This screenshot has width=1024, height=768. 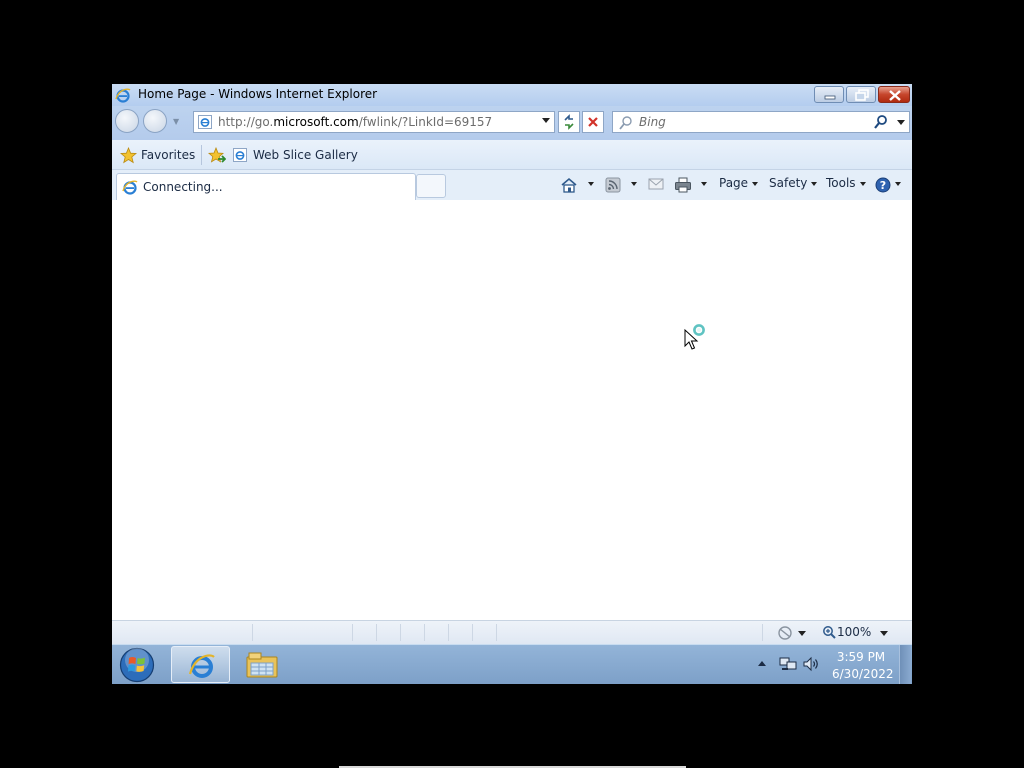 I want to click on read-mail-icon, so click(x=656, y=184).